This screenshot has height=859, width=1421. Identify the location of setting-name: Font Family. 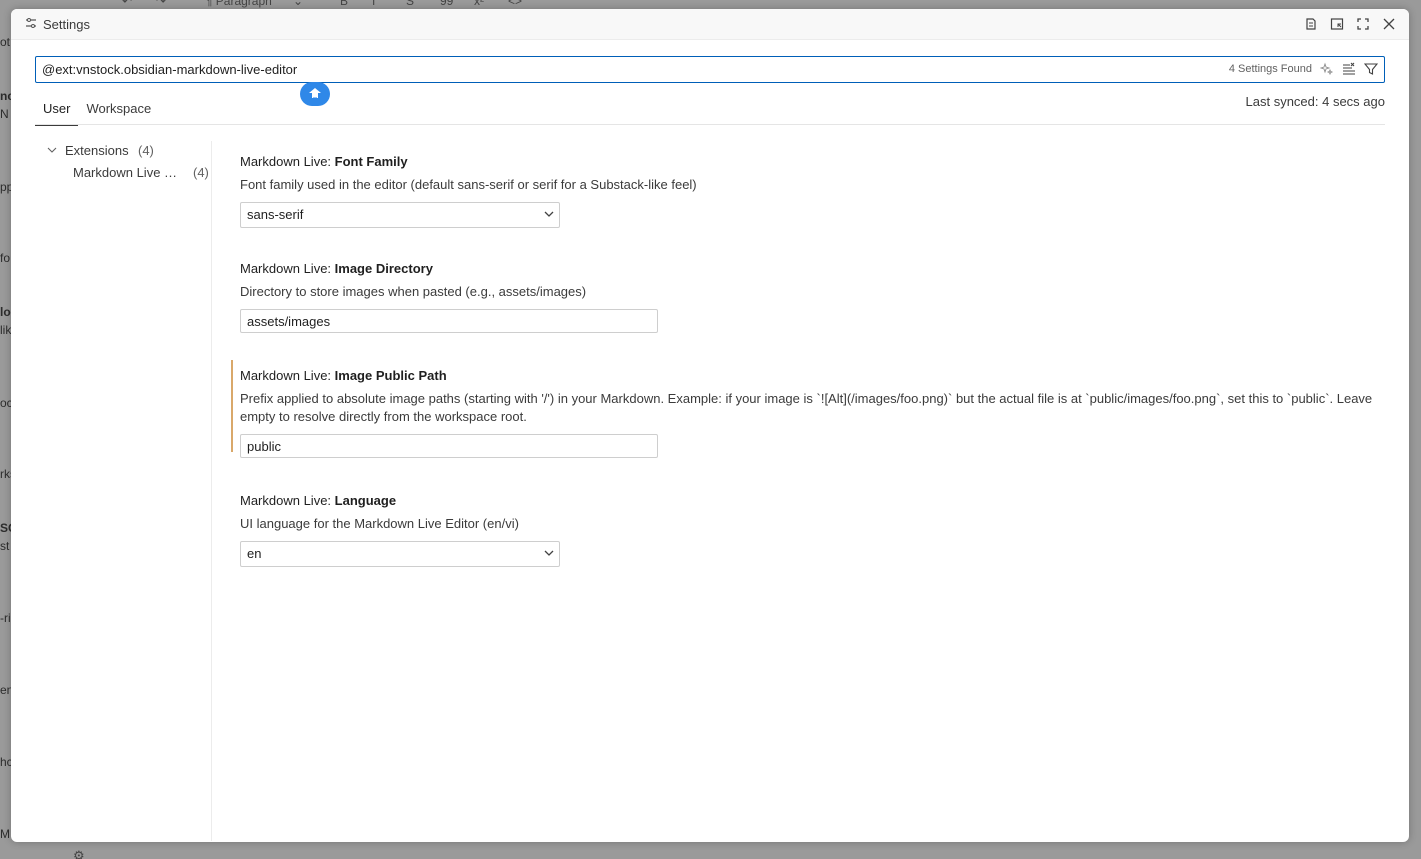
(371, 161).